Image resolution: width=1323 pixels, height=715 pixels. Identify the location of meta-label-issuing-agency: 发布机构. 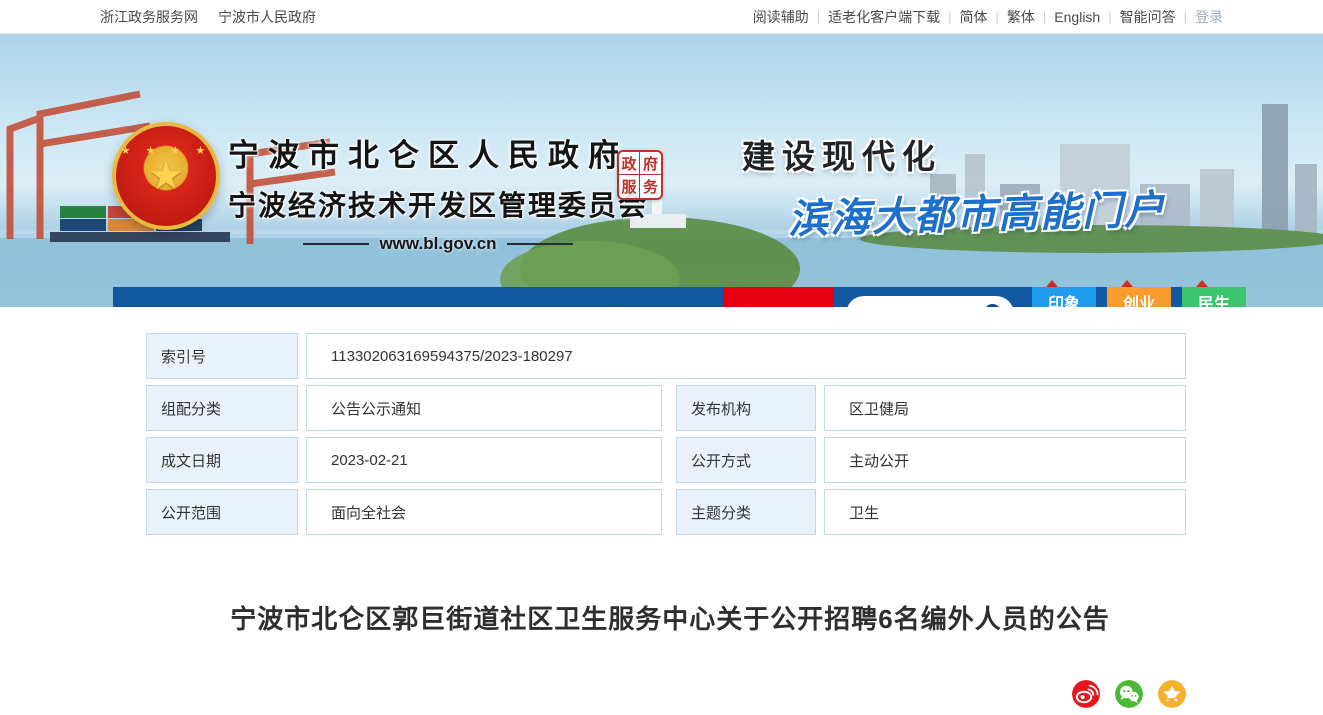
(746, 408).